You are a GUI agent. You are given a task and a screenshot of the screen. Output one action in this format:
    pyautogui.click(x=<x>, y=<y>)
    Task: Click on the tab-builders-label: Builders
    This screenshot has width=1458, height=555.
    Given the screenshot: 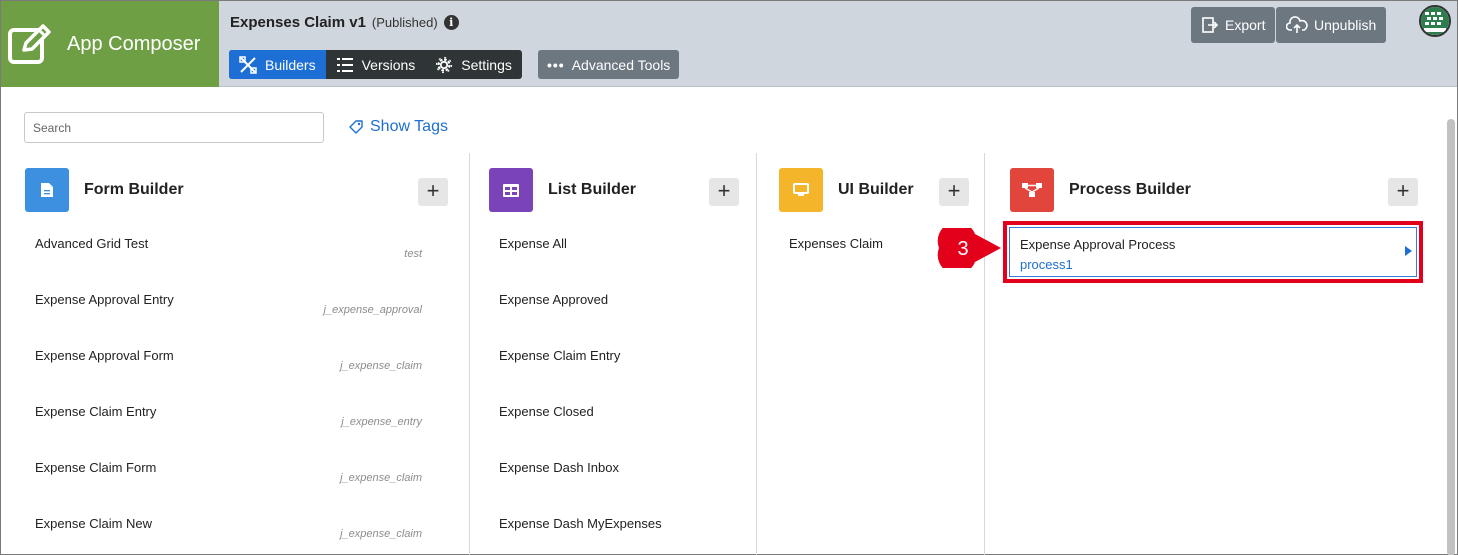 What is the action you would take?
    pyautogui.click(x=290, y=64)
    